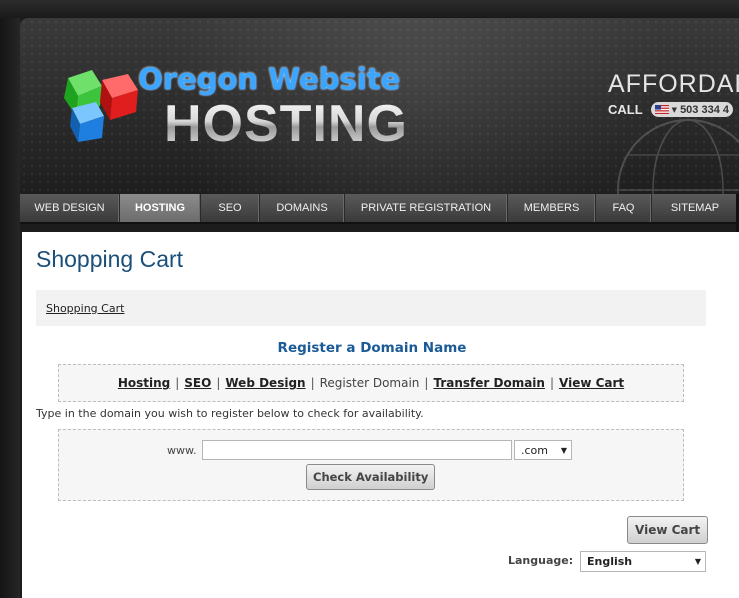 The image size is (739, 598). What do you see at coordinates (610, 561) in the screenshot?
I see `language-selected-value: English` at bounding box center [610, 561].